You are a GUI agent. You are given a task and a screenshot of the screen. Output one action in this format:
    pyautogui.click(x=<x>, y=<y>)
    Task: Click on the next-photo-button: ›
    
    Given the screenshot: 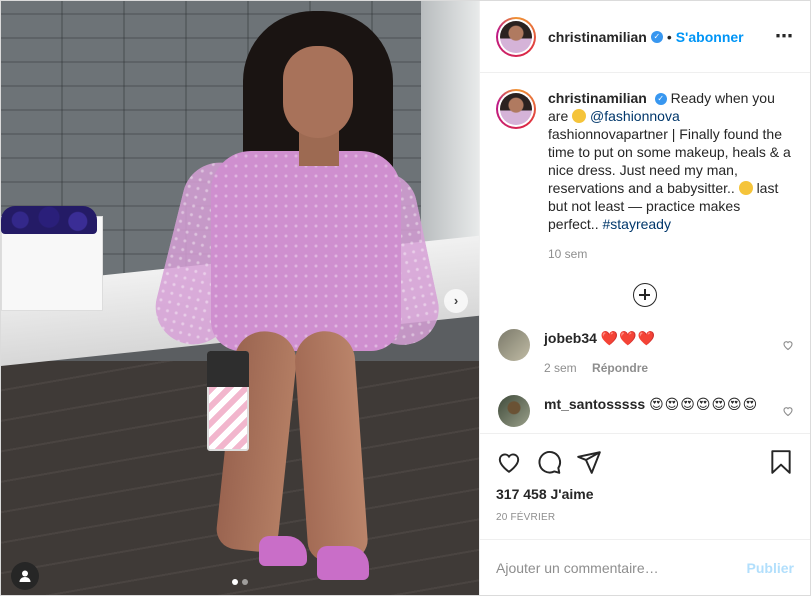 What is the action you would take?
    pyautogui.click(x=456, y=301)
    